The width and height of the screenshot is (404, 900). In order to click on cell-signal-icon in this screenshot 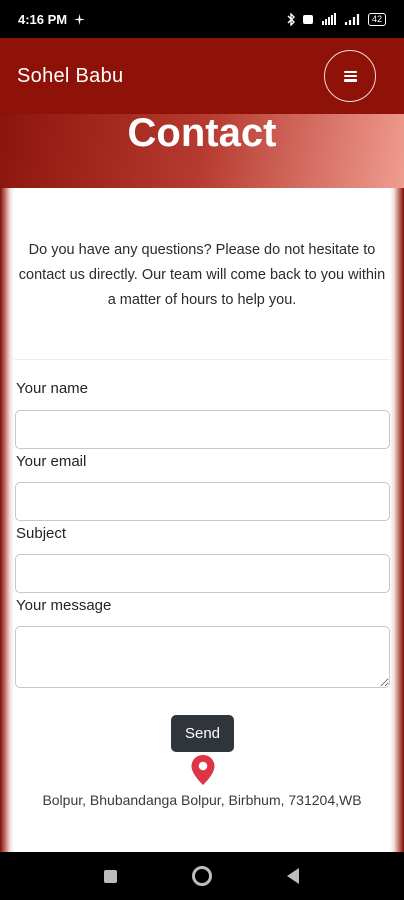, I will do `click(352, 19)`.